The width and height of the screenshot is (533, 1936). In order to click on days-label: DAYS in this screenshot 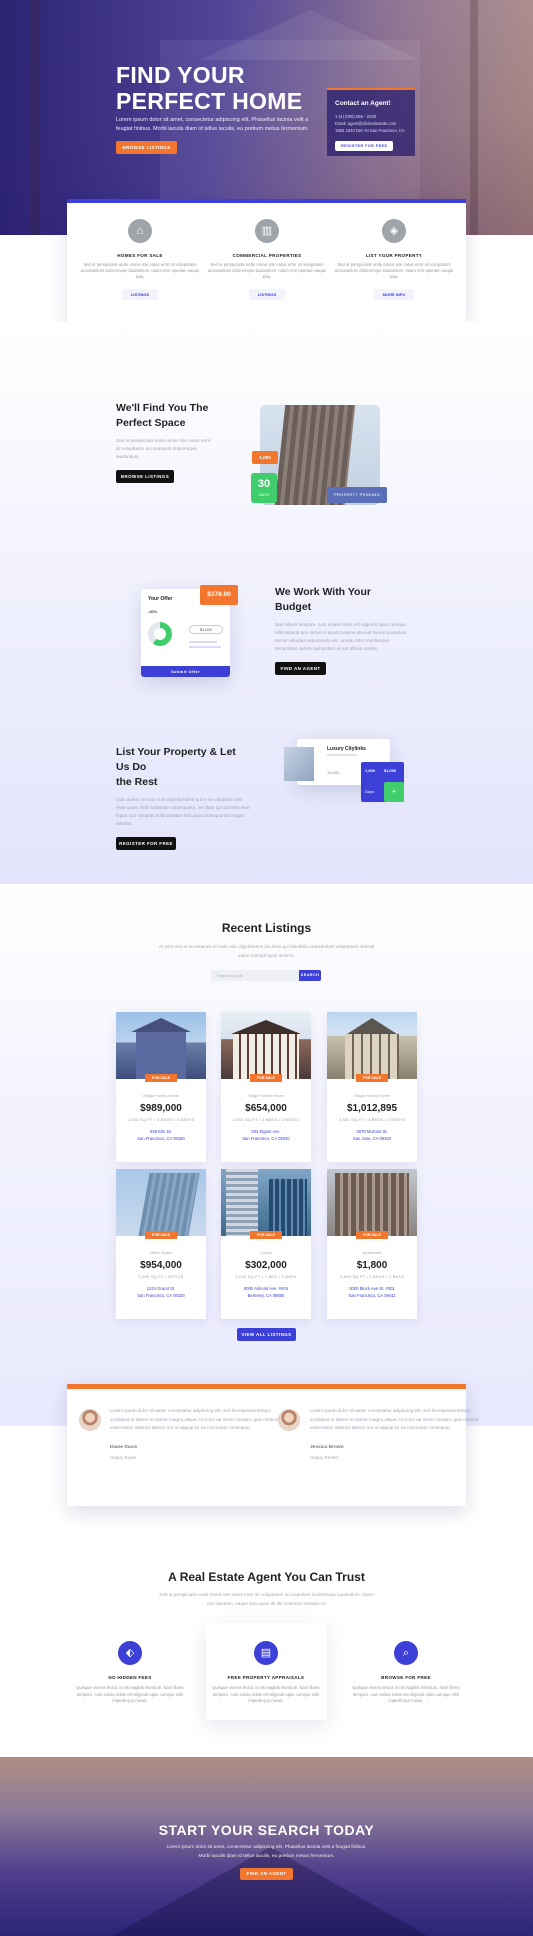, I will do `click(264, 495)`.